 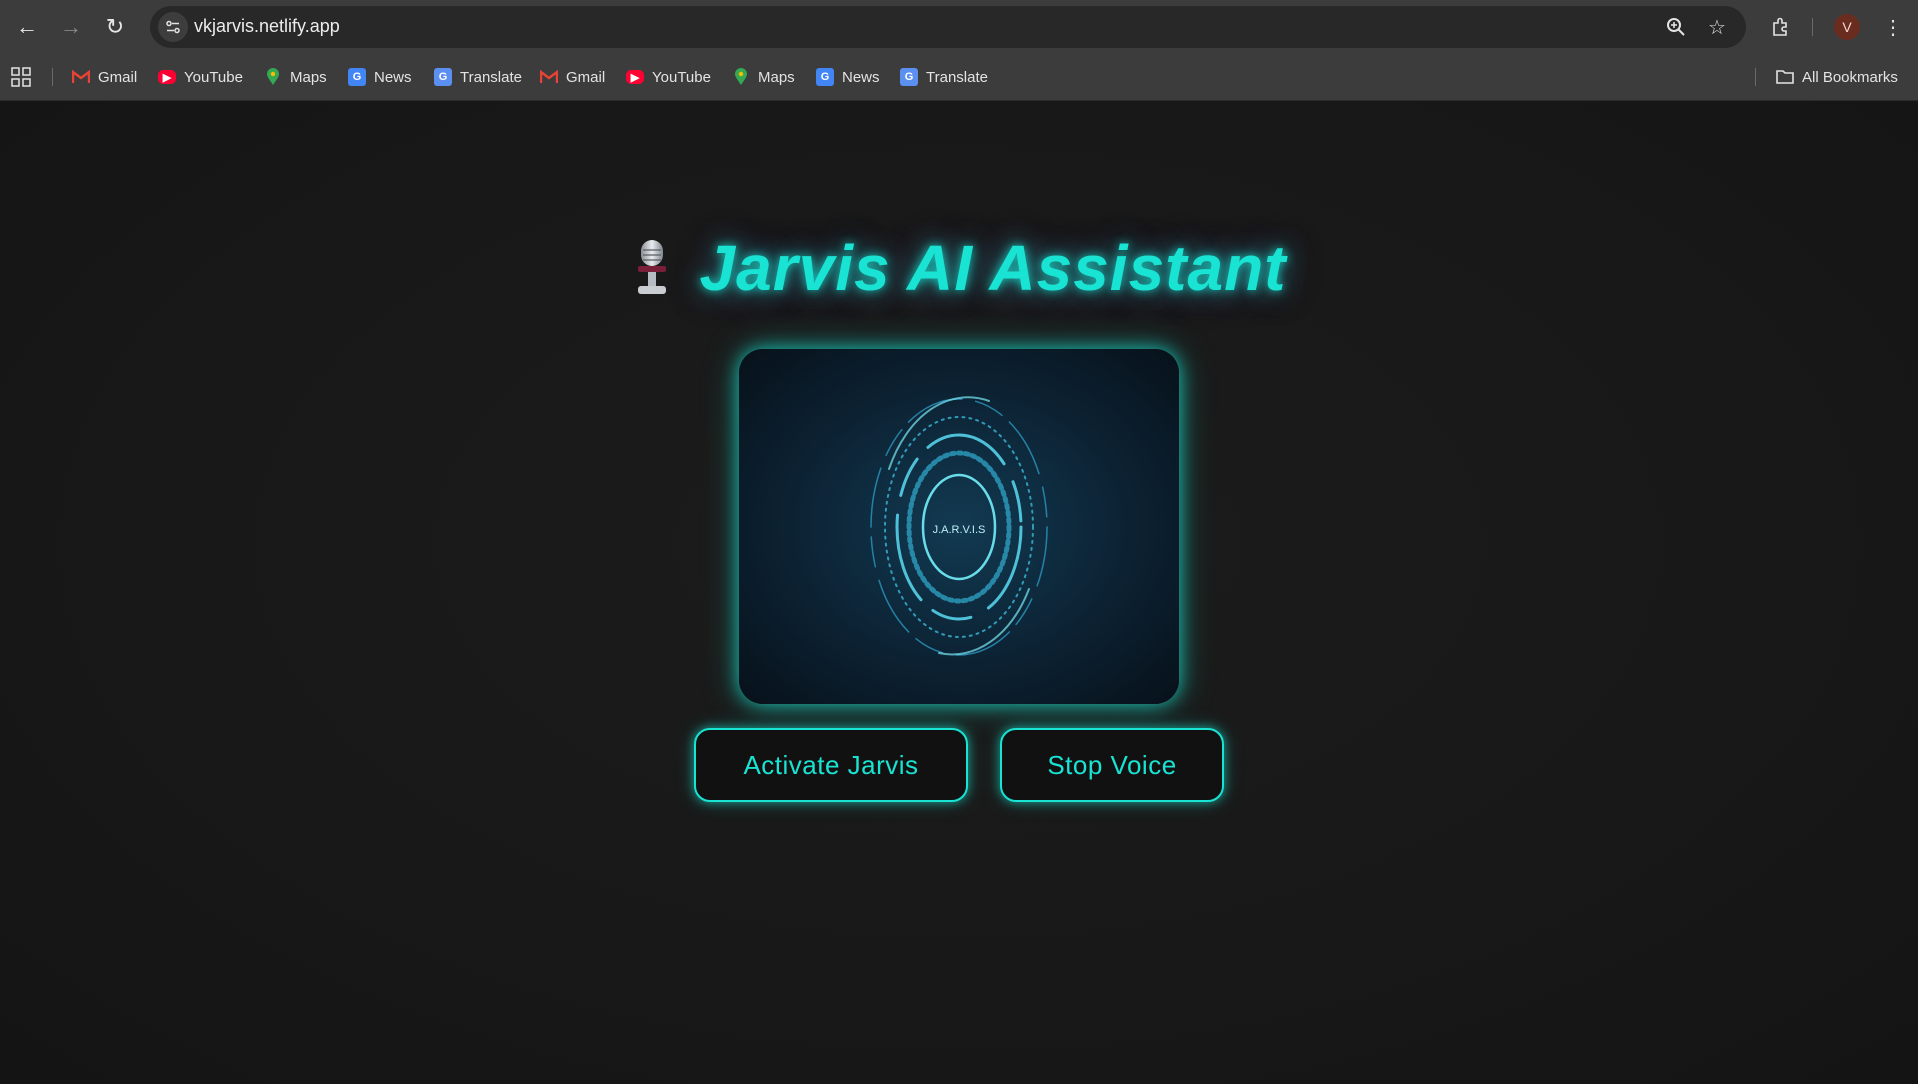 What do you see at coordinates (1893, 27) in the screenshot?
I see `menu-icon: ⋮` at bounding box center [1893, 27].